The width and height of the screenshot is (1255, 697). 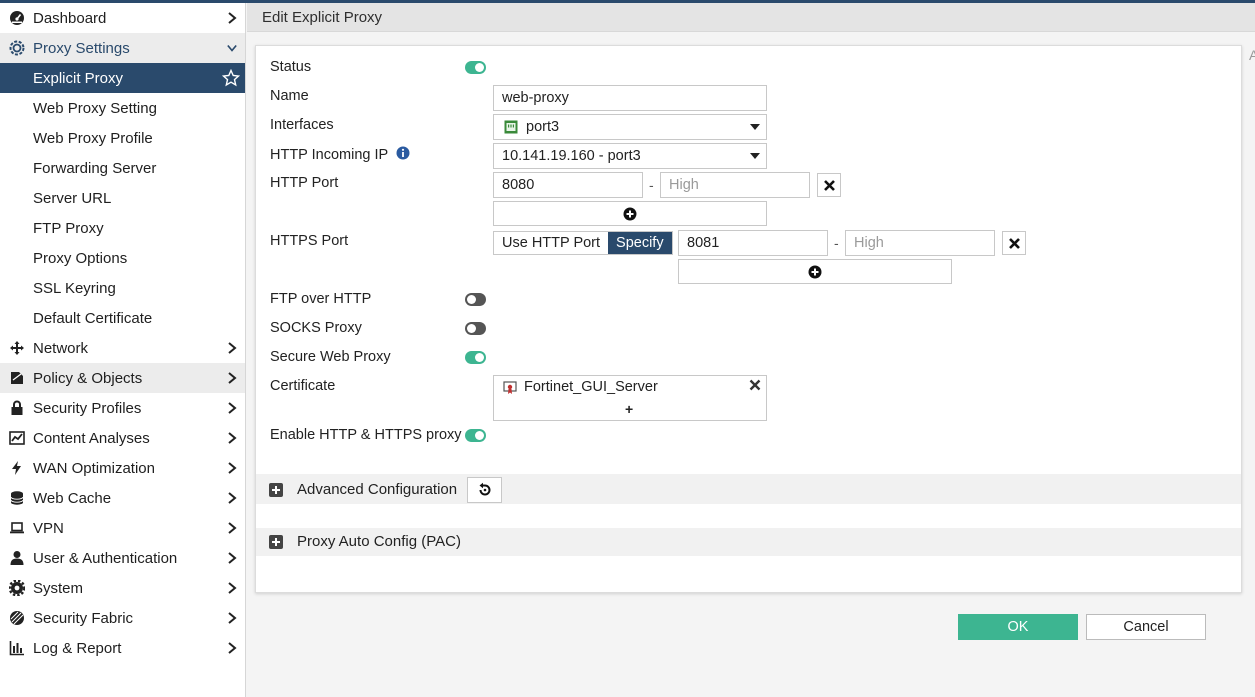 I want to click on sidebar-subitem-ssl-keyring: SSL Keyring, so click(x=122, y=288).